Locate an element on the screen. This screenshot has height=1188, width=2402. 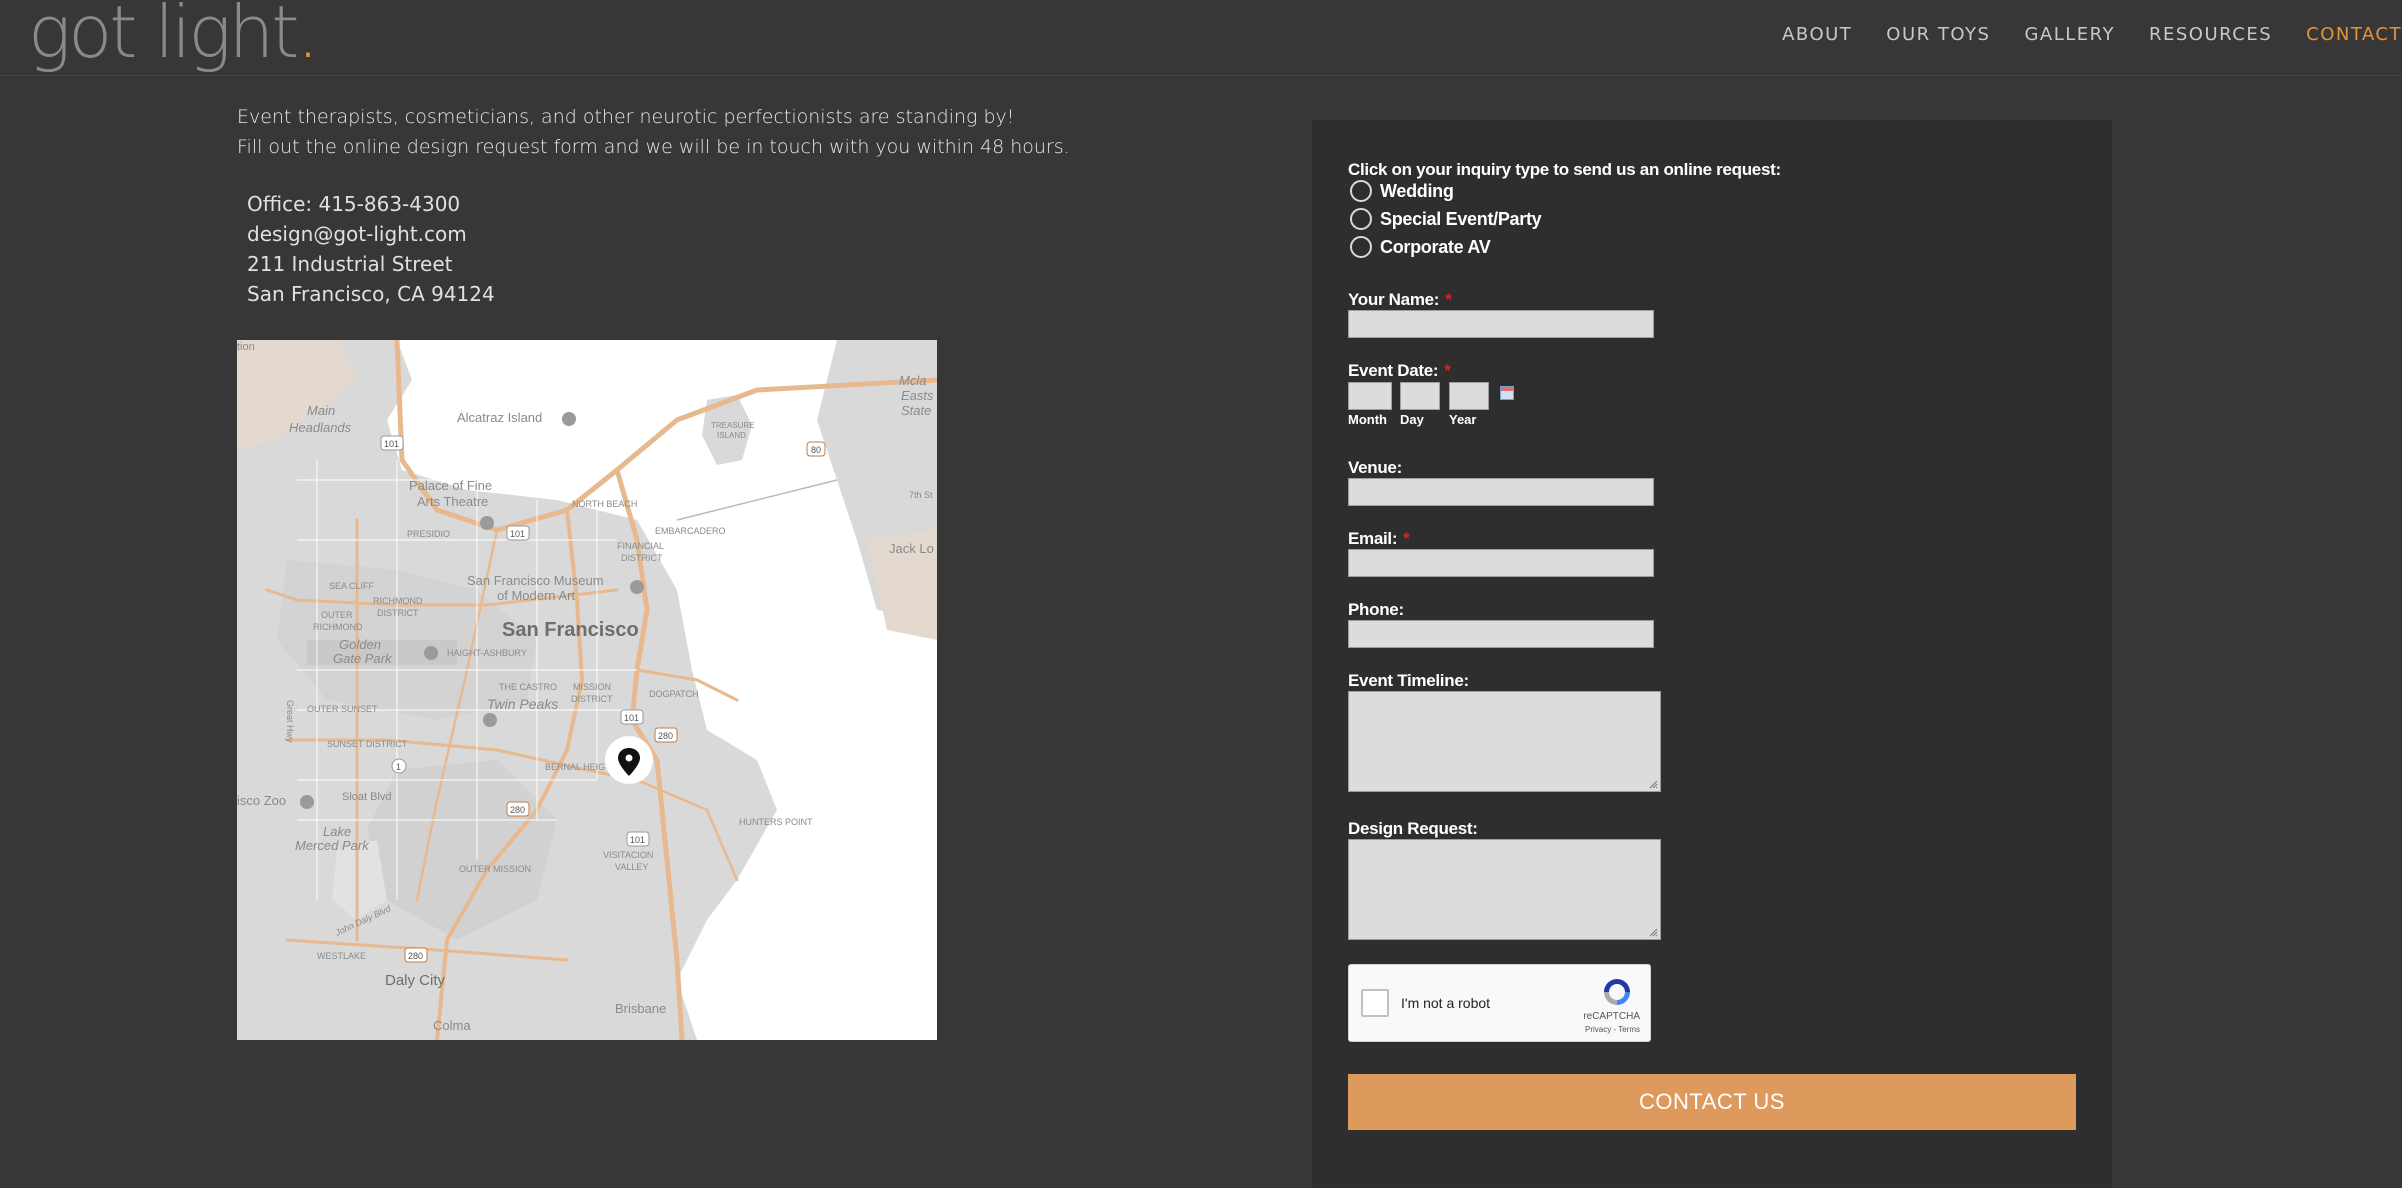
route-1-label: 1 is located at coordinates (398, 767).